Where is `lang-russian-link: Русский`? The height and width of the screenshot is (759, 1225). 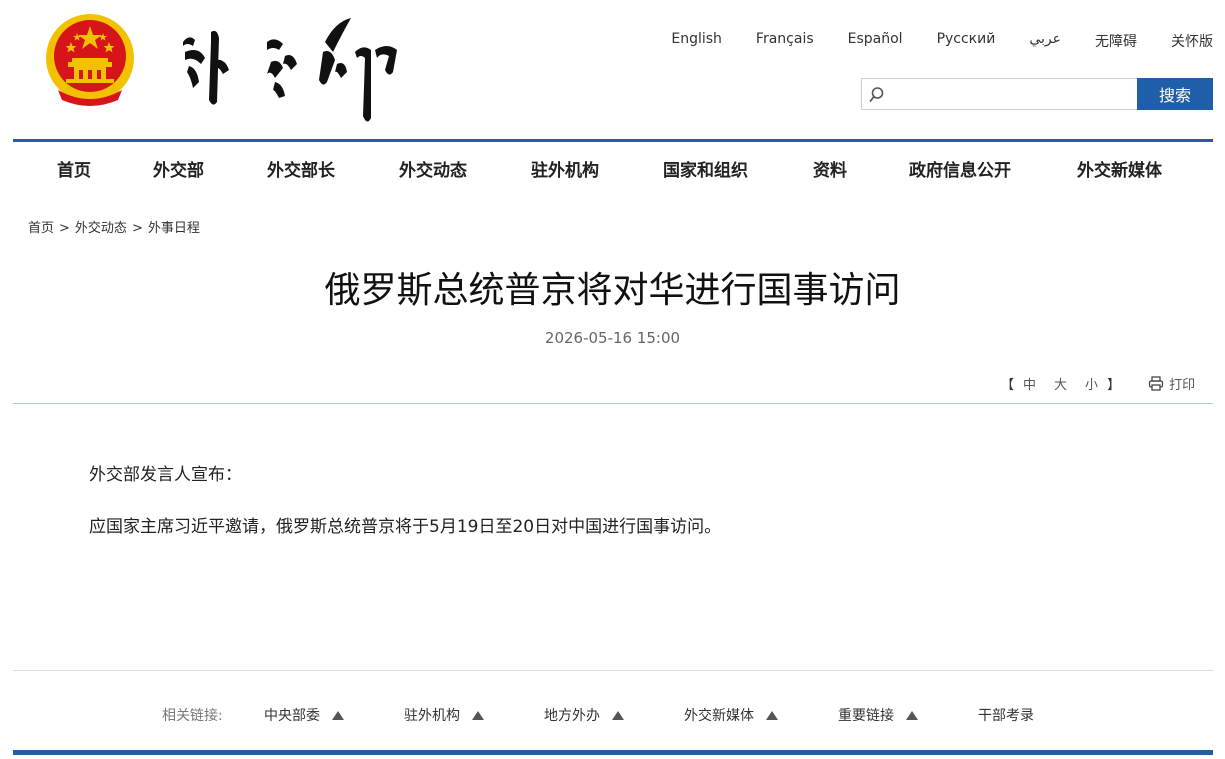 lang-russian-link: Русский is located at coordinates (966, 41).